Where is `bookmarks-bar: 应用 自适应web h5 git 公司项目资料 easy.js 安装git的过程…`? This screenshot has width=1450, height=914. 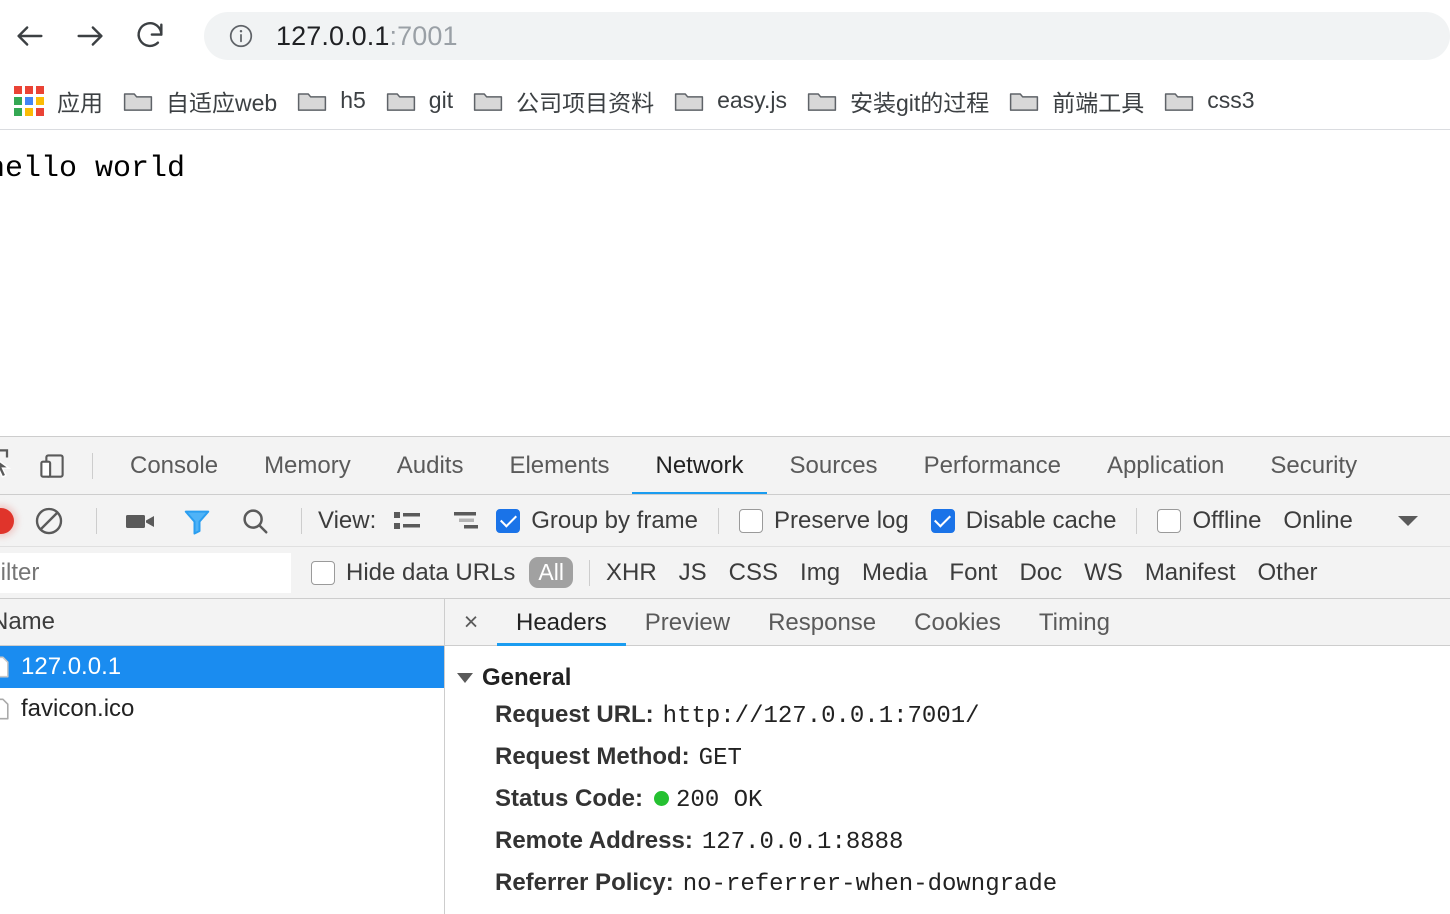
bookmarks-bar: 应用 自适应web h5 git 公司项目资料 easy.js 安装git的过程… is located at coordinates (725, 101).